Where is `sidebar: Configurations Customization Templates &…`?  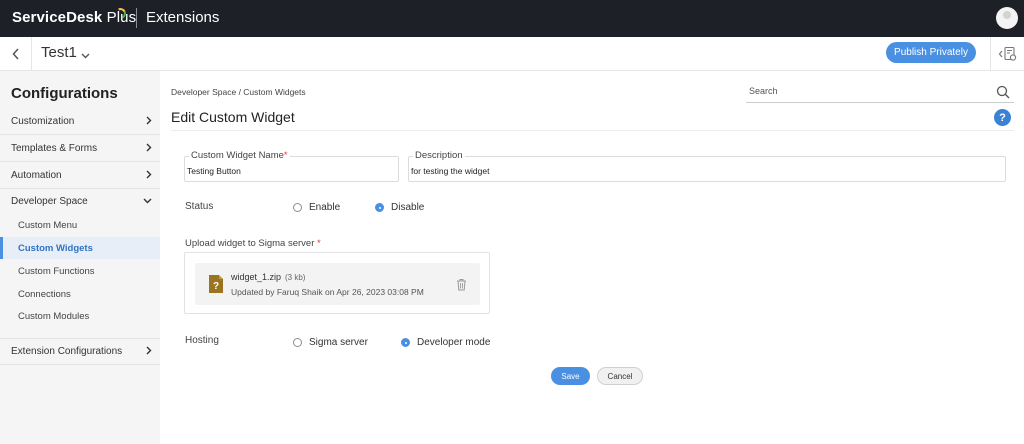
sidebar: Configurations Customization Templates &… is located at coordinates (80, 257).